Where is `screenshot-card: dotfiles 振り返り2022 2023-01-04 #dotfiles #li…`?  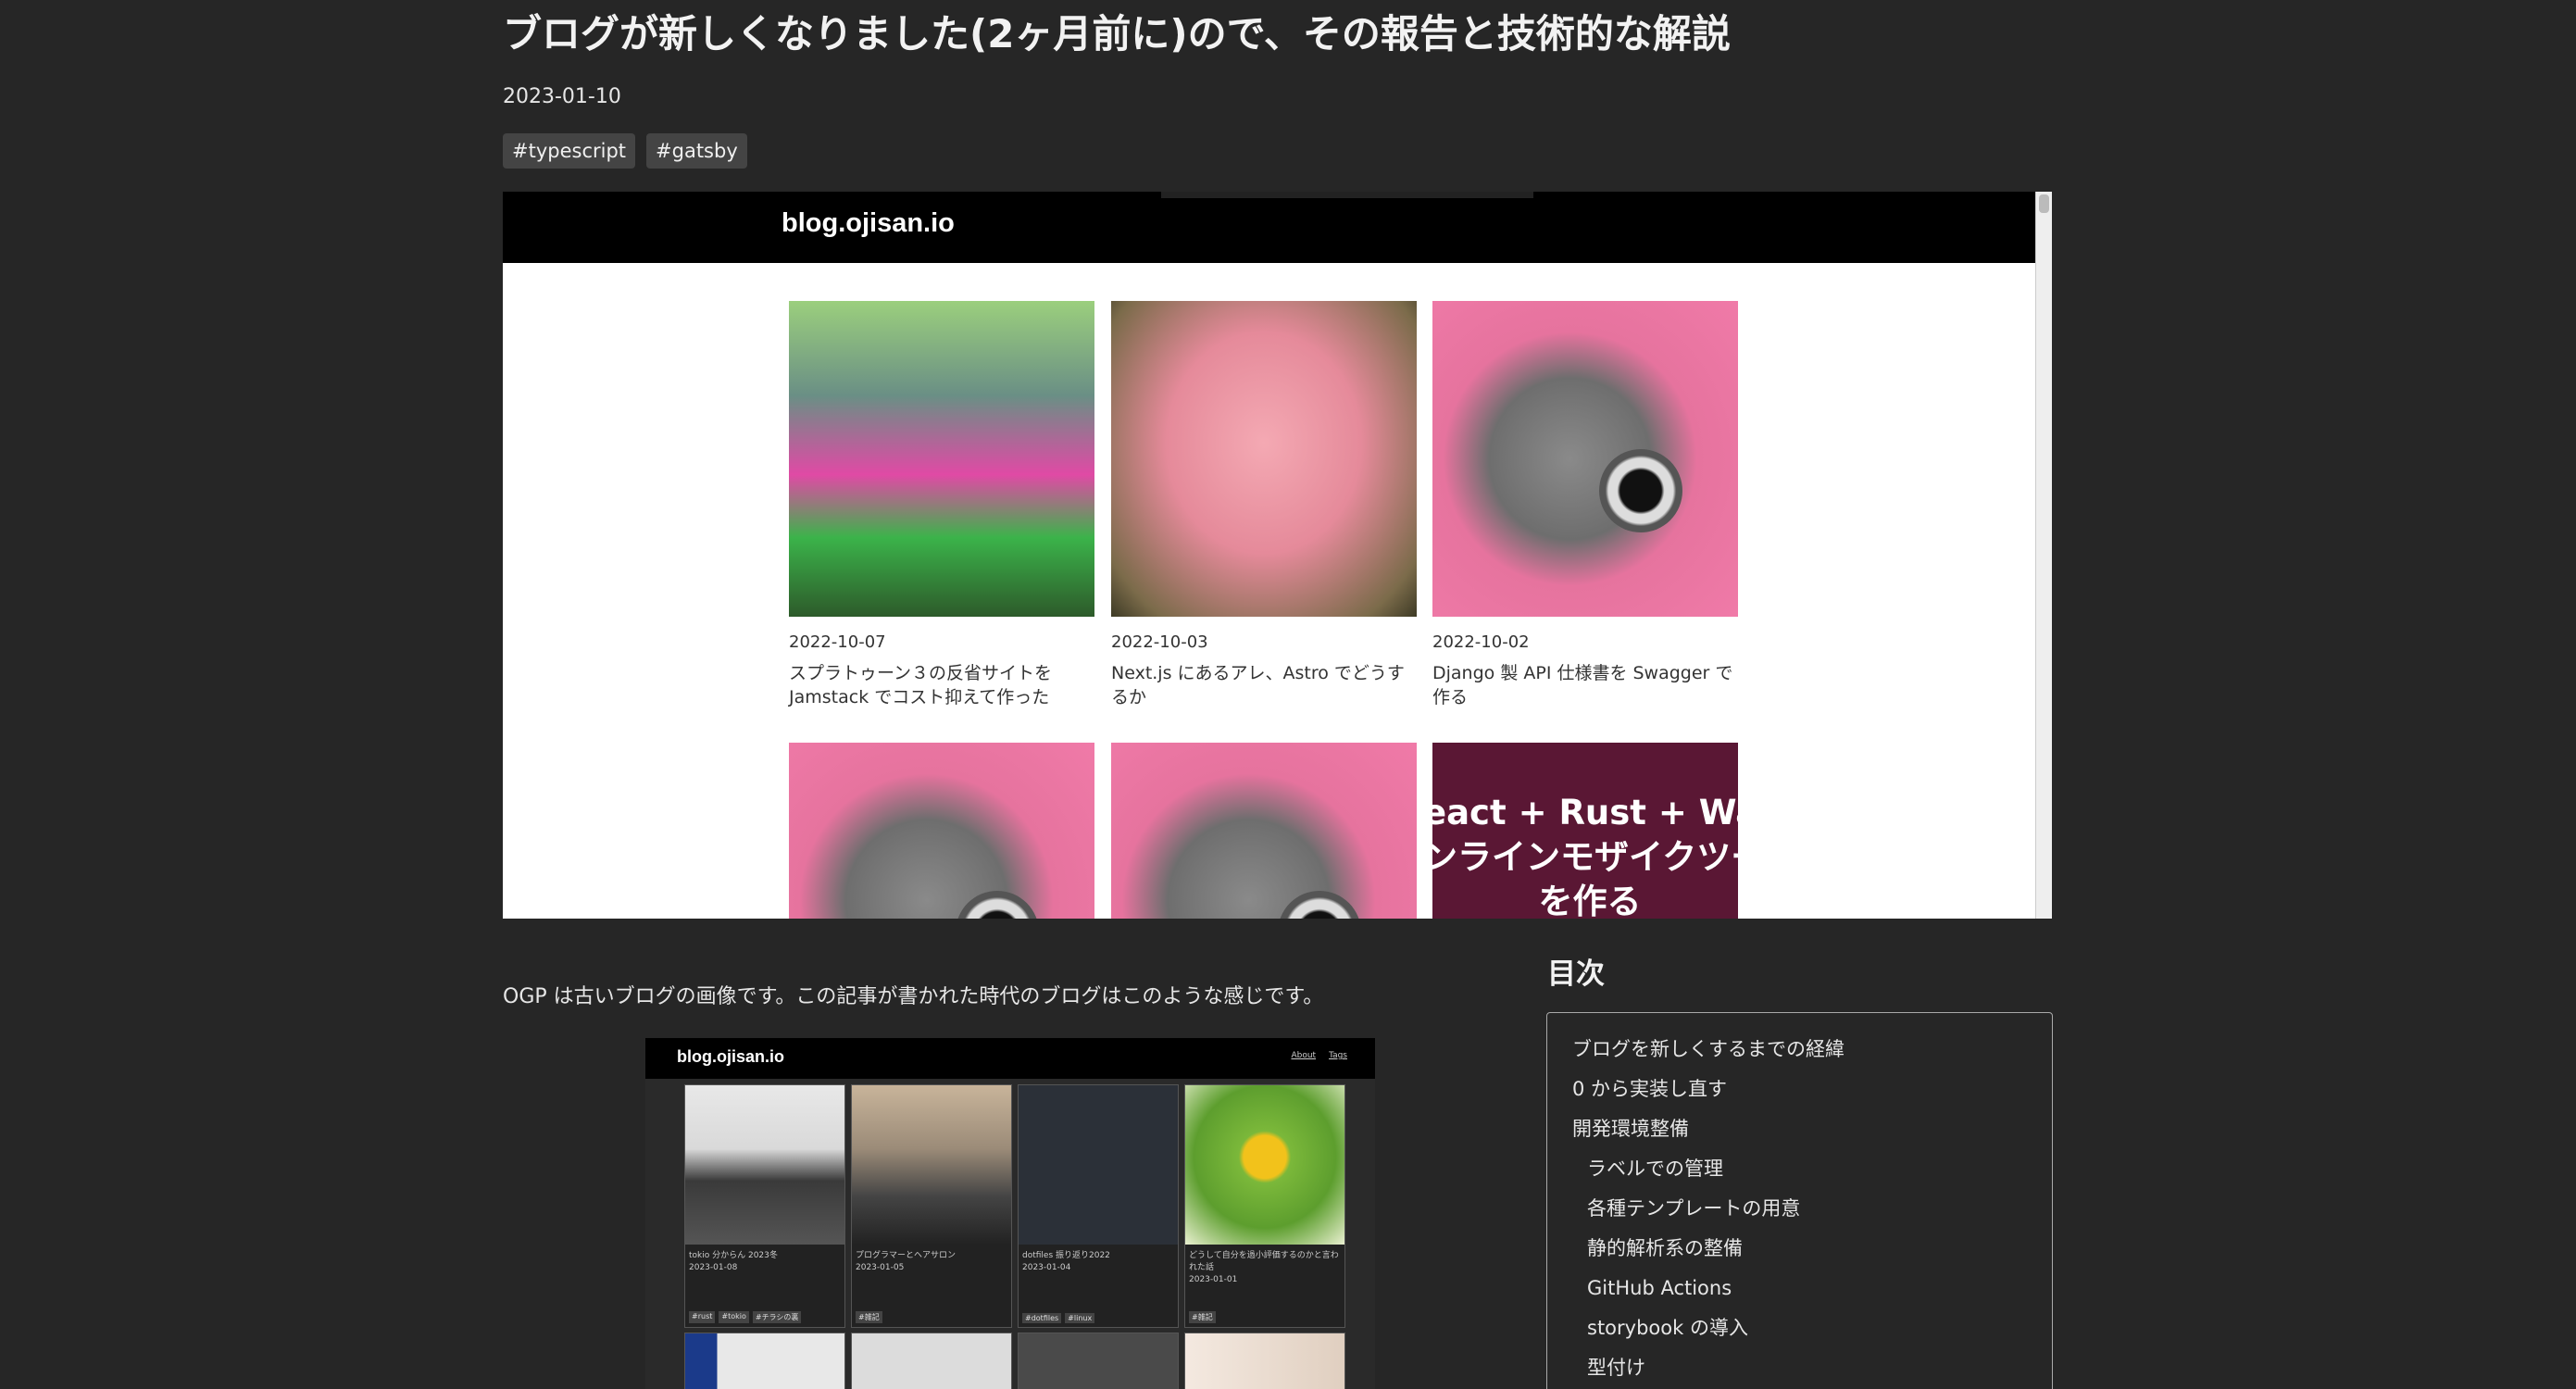 screenshot-card: dotfiles 振り返り2022 2023-01-04 #dotfiles #li… is located at coordinates (1098, 1206).